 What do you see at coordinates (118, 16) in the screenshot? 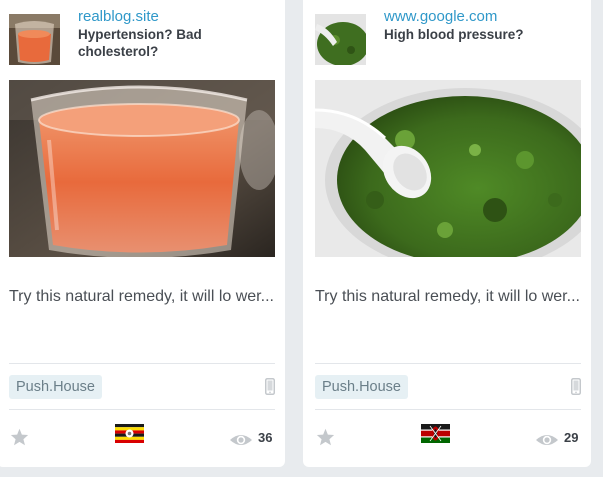
I see `source-link: realblog.site` at bounding box center [118, 16].